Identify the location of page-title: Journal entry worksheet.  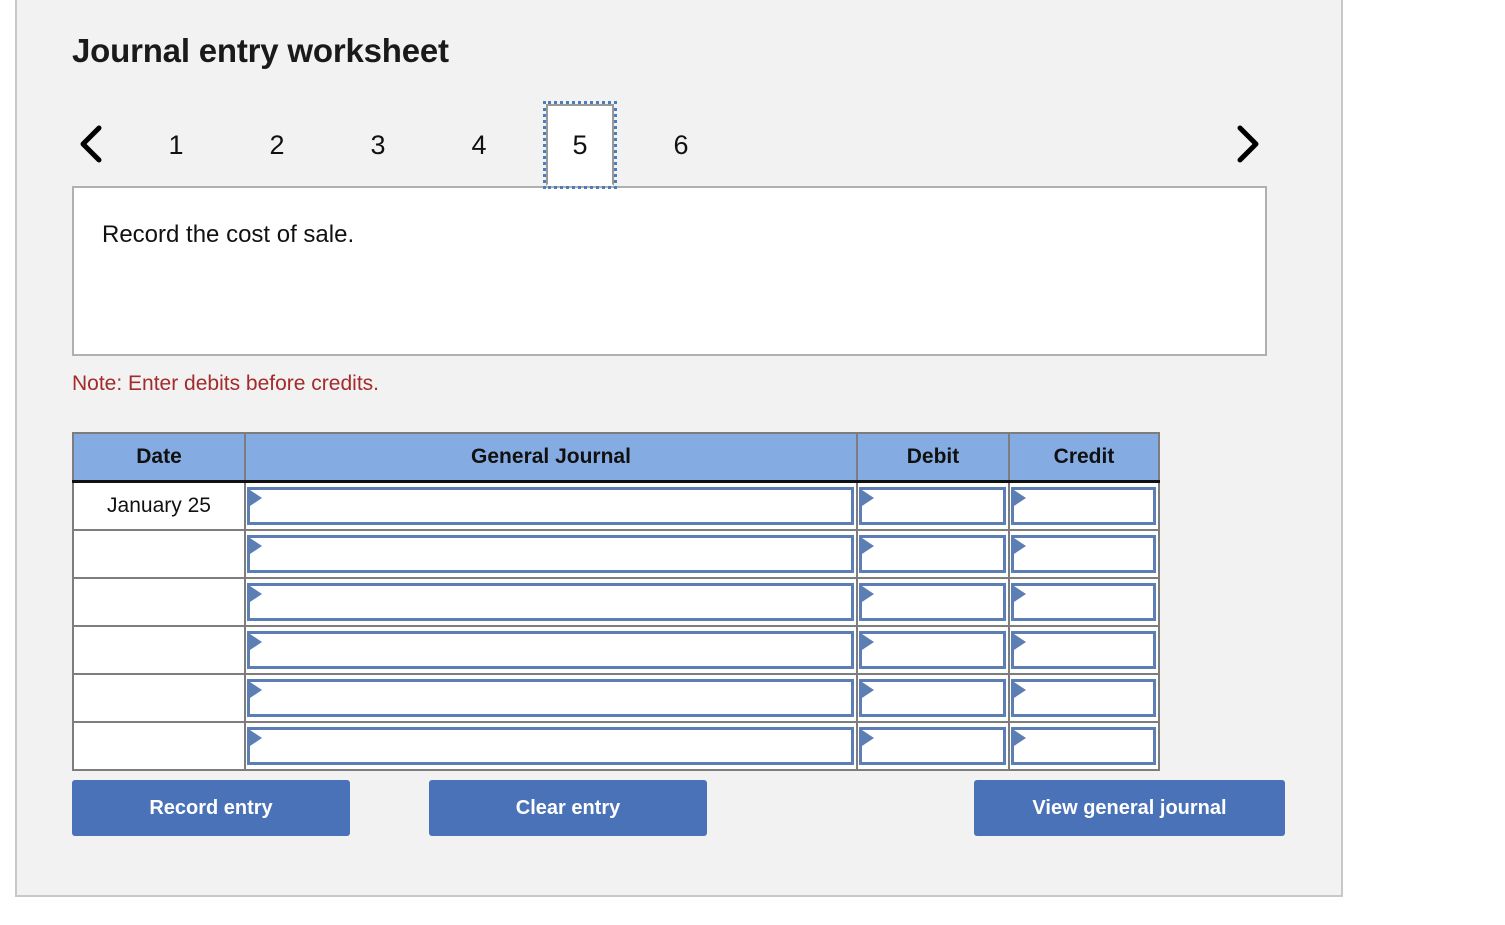
(260, 50).